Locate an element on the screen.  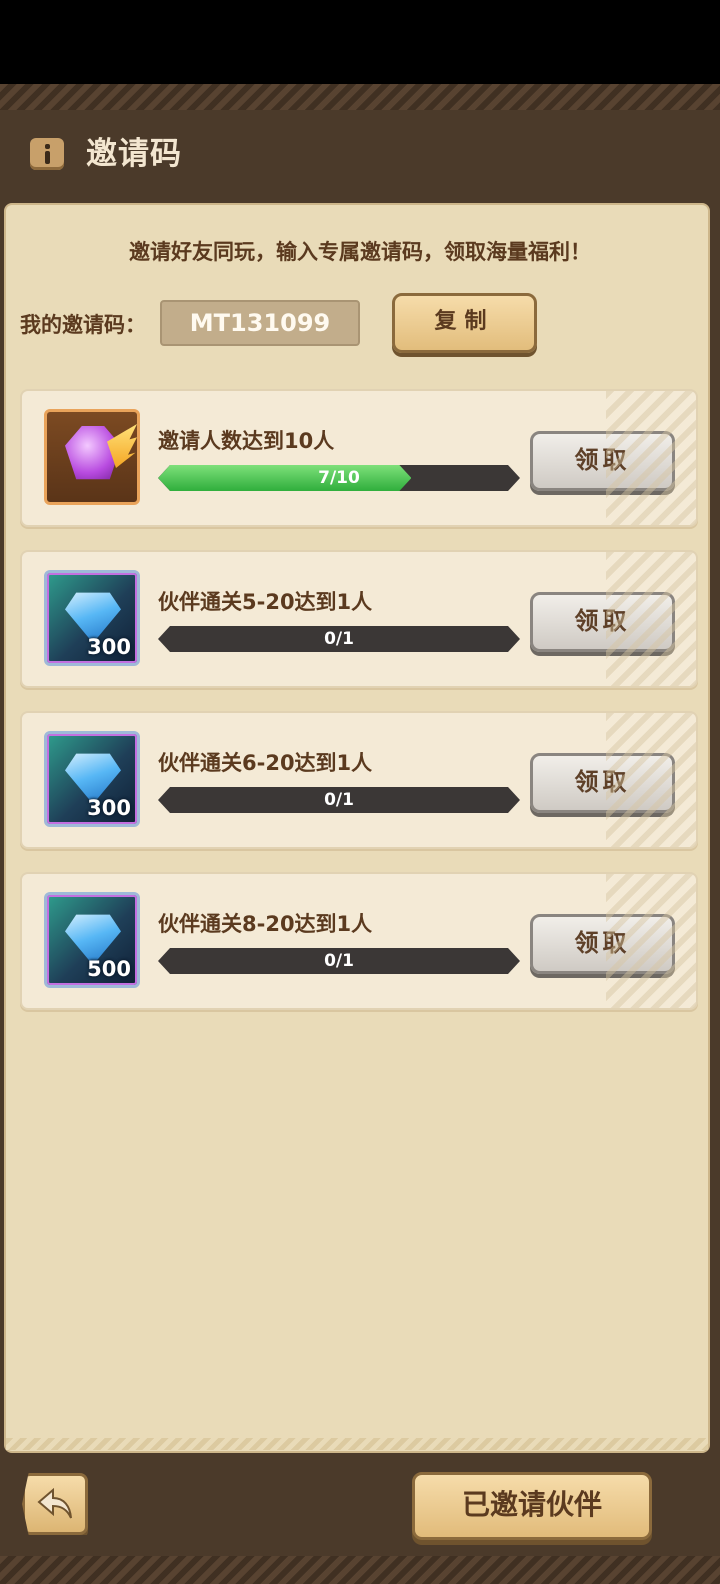
task-title: 伙伴通关6-20达到1人 is located at coordinates (265, 763).